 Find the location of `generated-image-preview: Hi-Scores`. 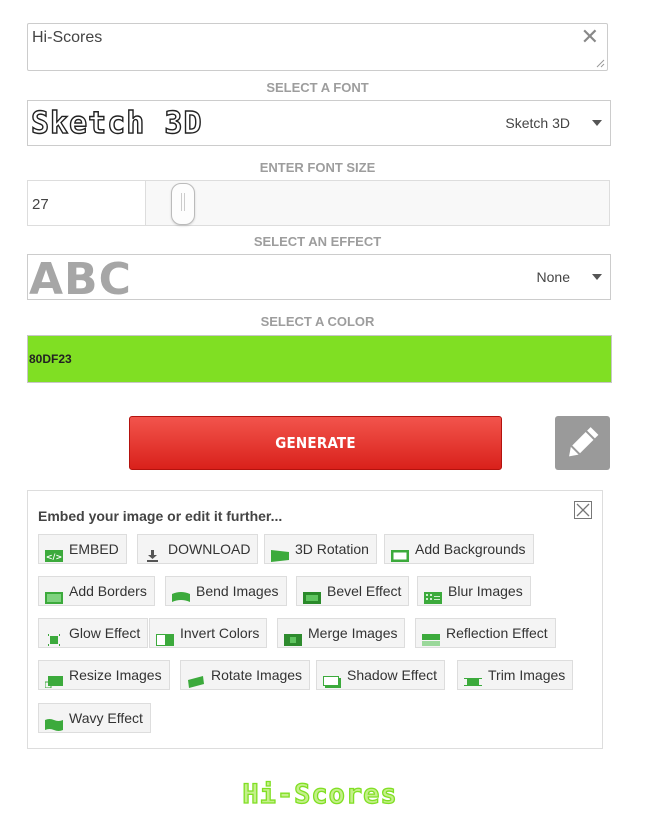

generated-image-preview: Hi-Scores is located at coordinates (320, 794).